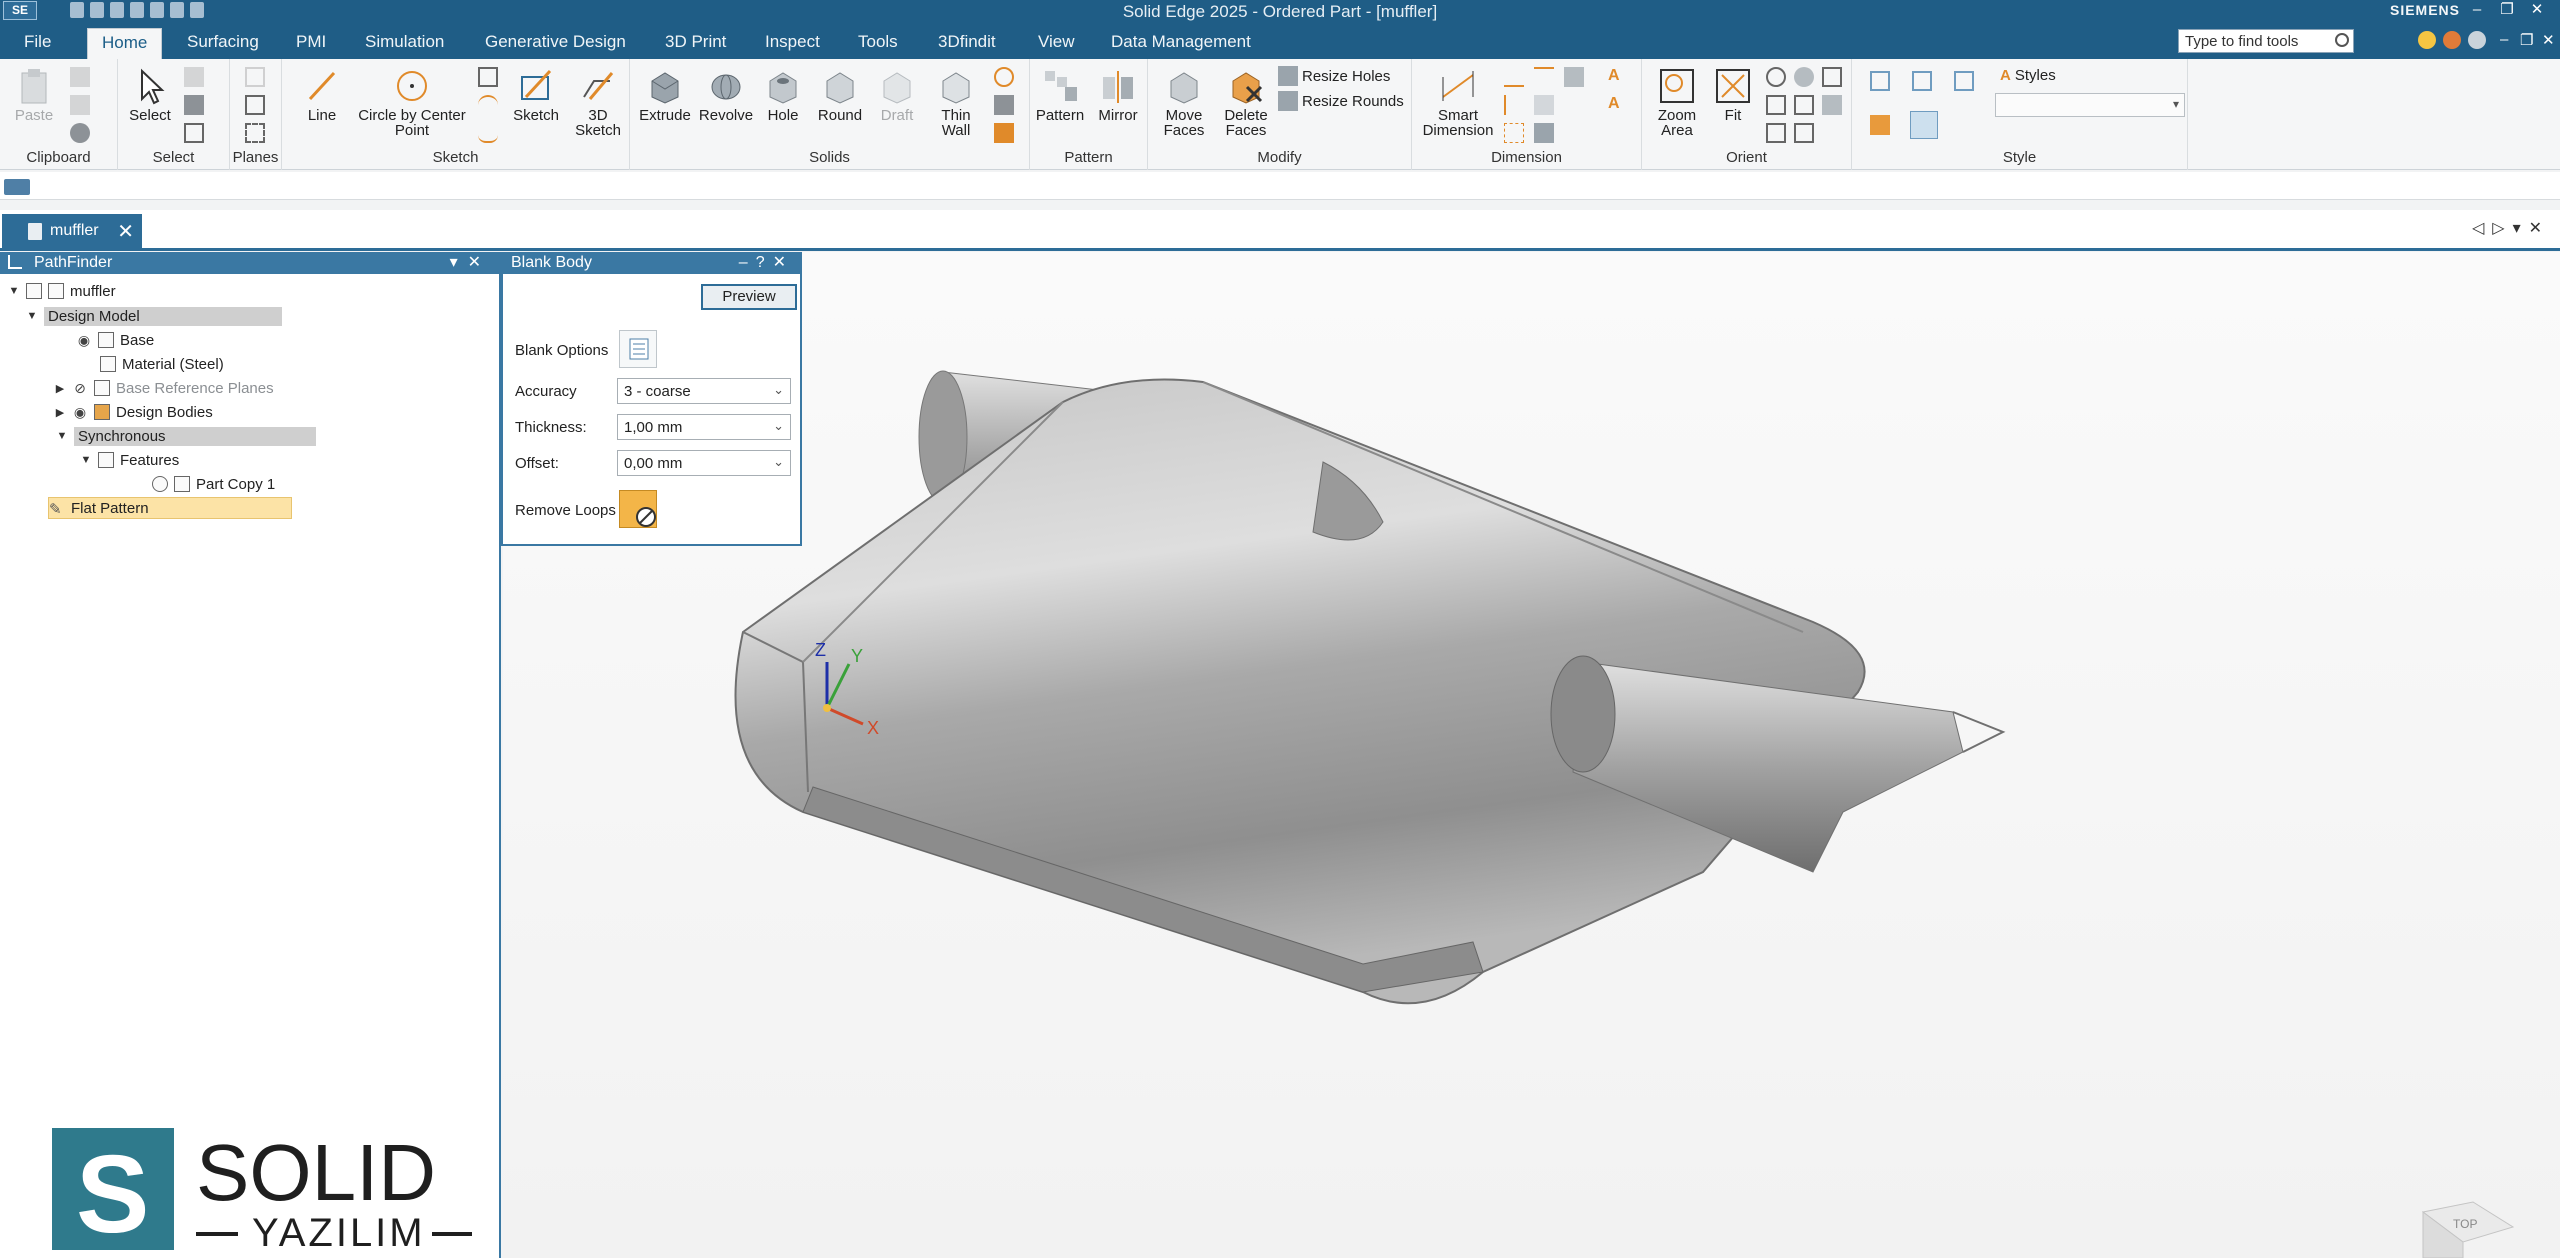  What do you see at coordinates (157, 10) in the screenshot?
I see `settings-icon` at bounding box center [157, 10].